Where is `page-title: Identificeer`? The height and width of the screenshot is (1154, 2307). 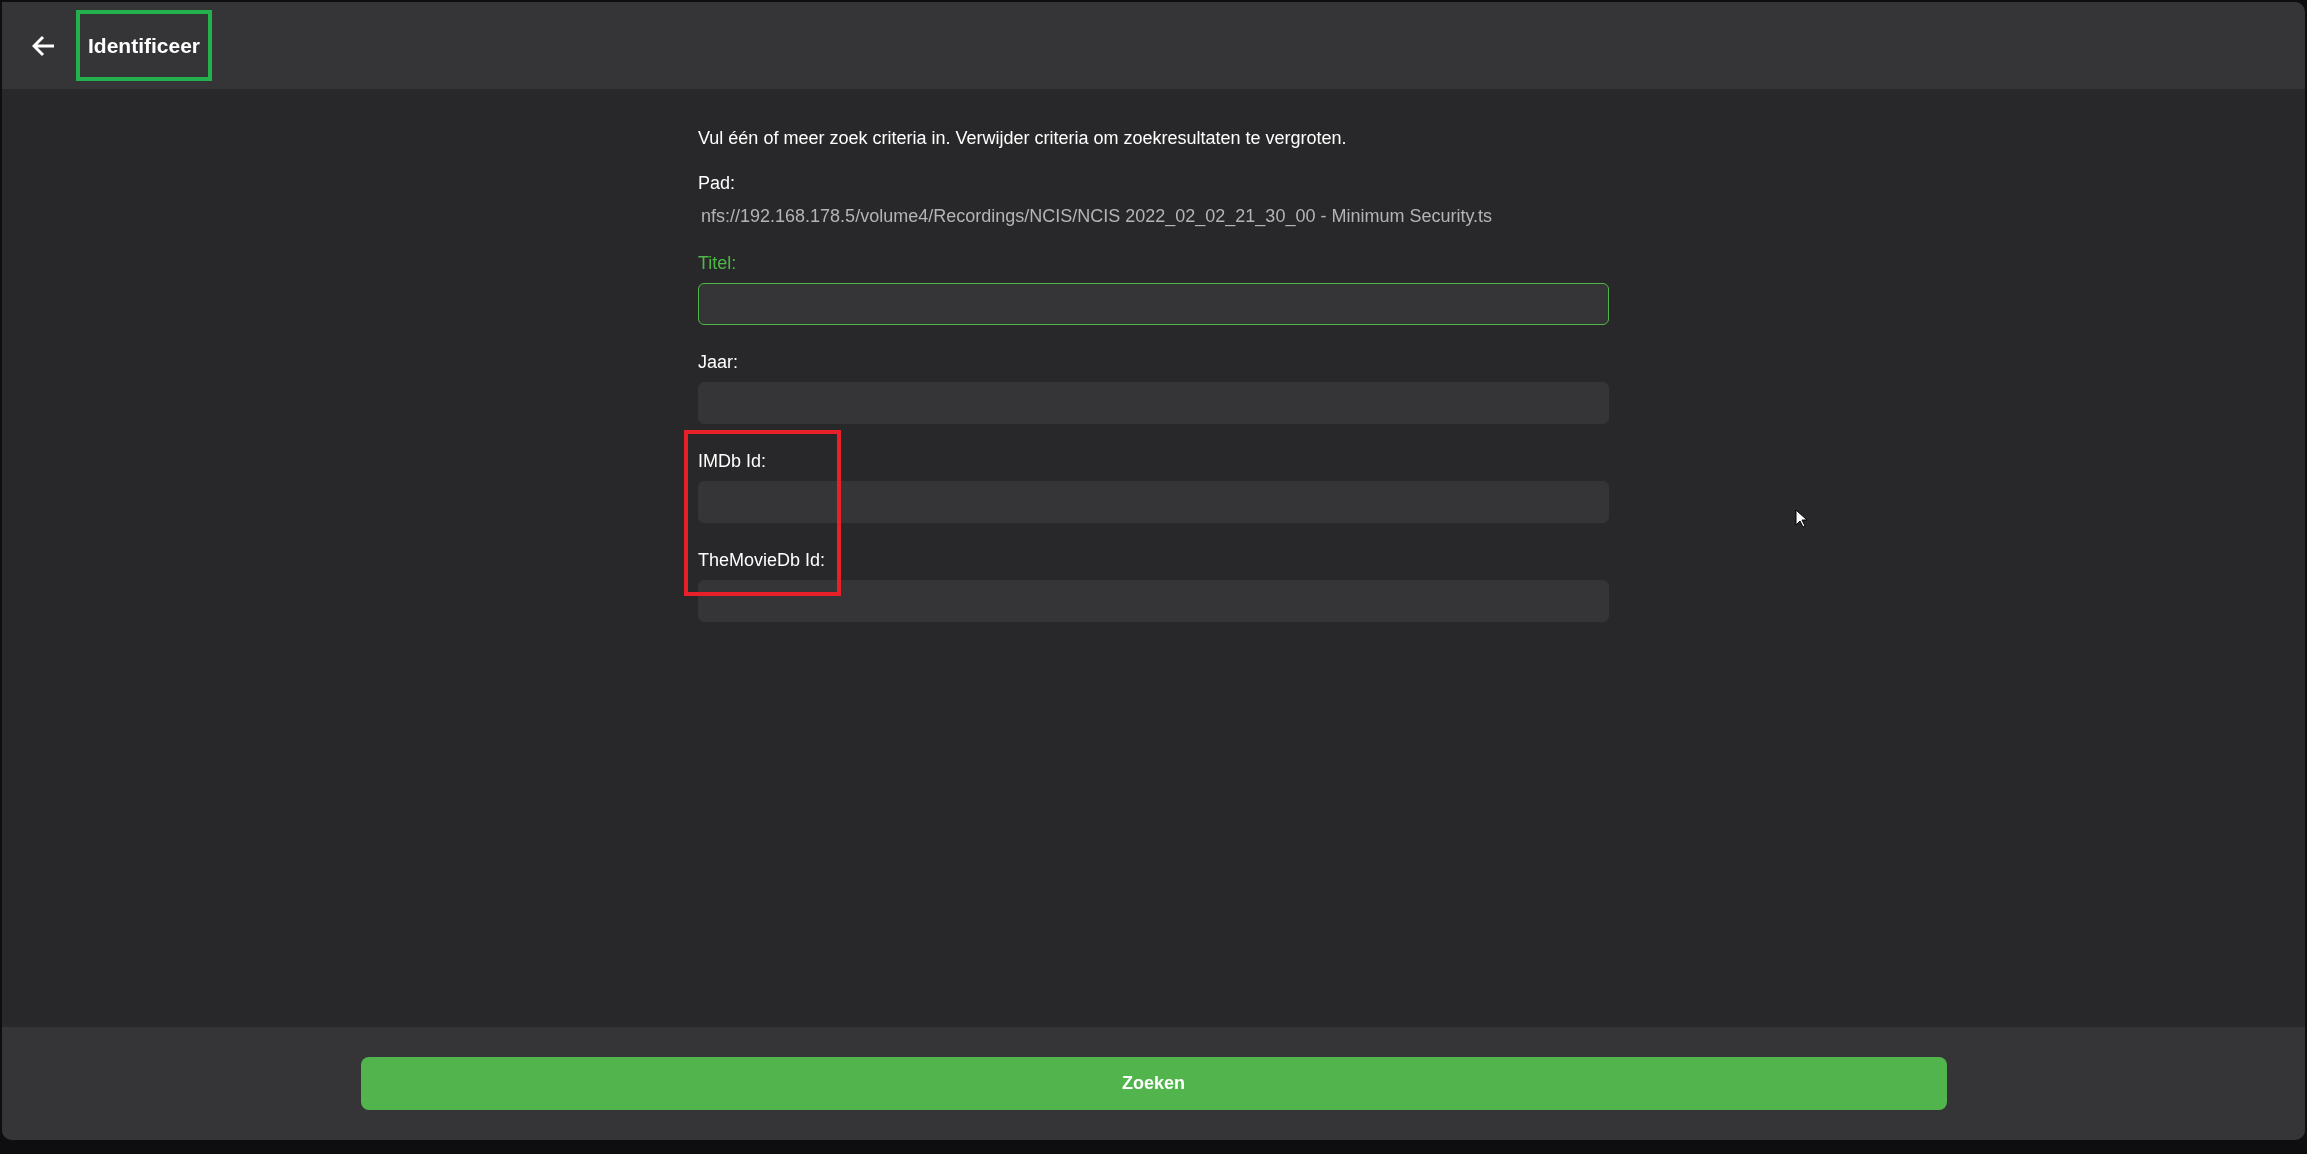 page-title: Identificeer is located at coordinates (144, 45).